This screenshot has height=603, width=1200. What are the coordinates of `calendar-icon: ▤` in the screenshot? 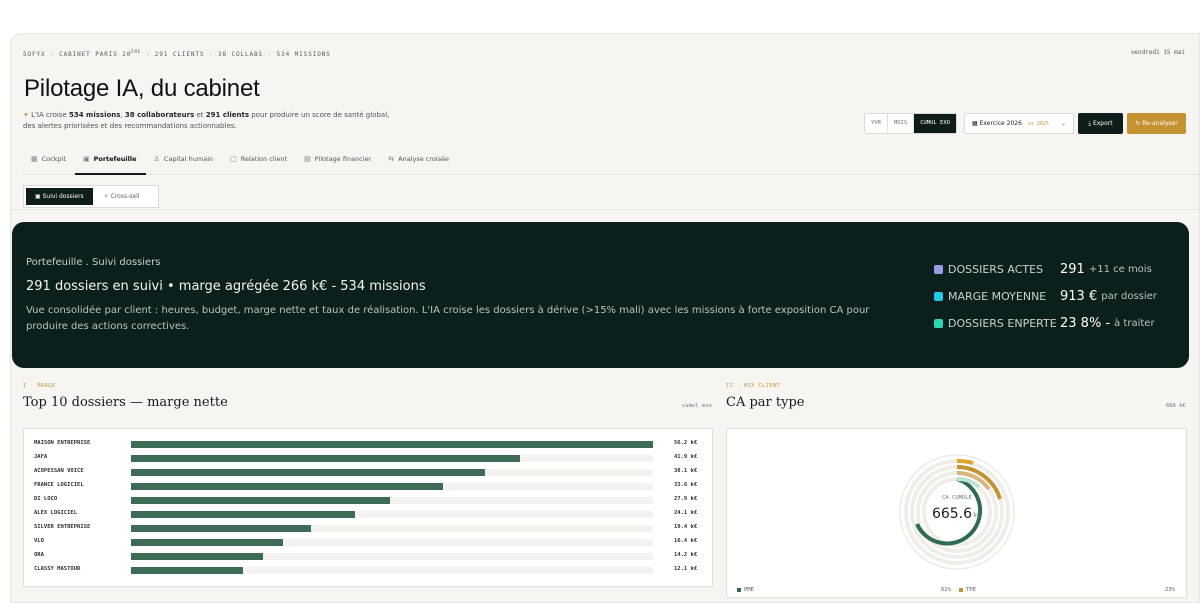 It's located at (307, 159).